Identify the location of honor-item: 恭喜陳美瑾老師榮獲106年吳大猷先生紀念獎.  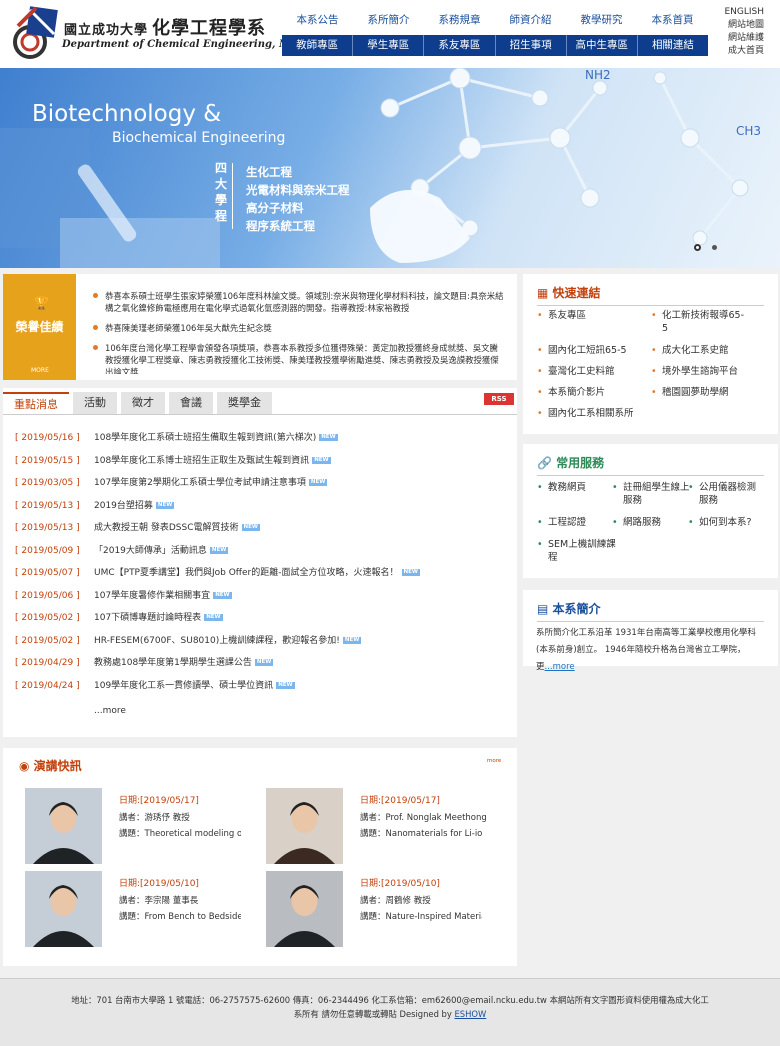
(298, 328).